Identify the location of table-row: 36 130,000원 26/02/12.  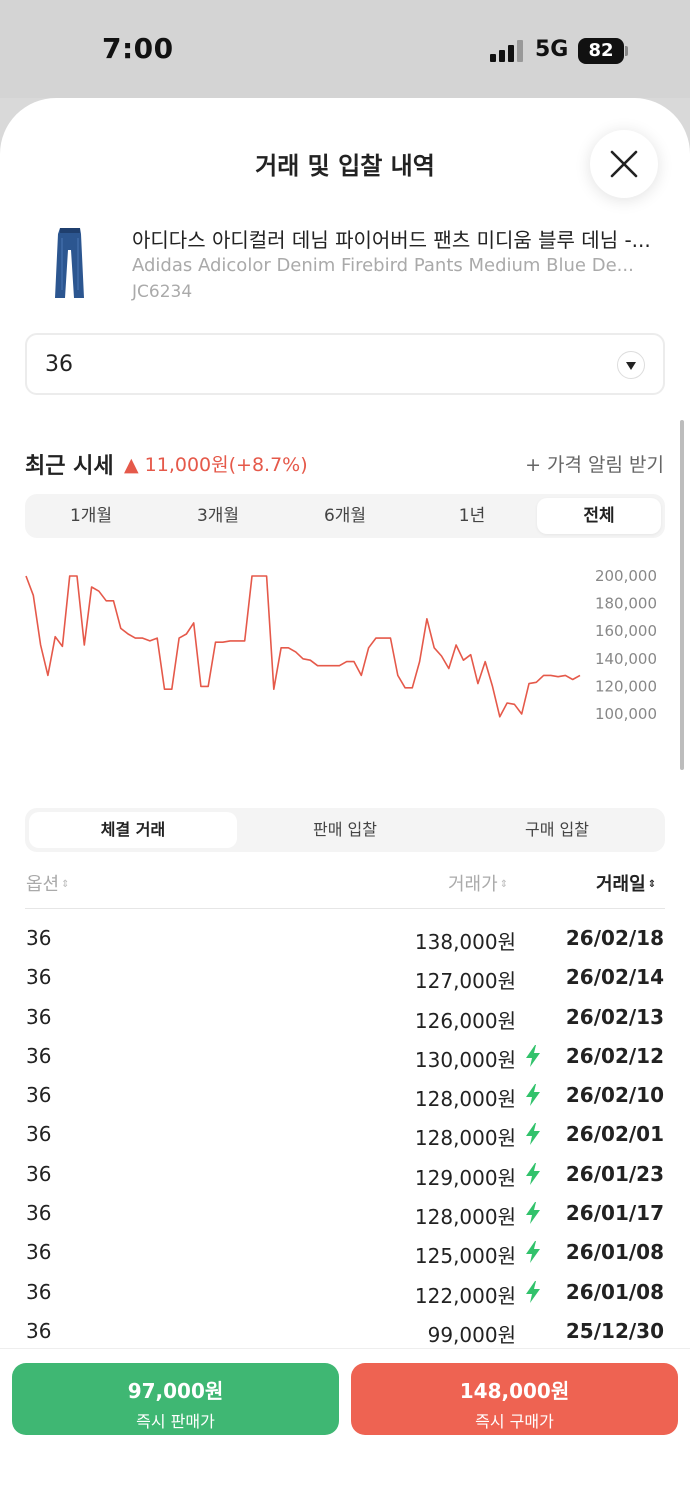
(345, 1057).